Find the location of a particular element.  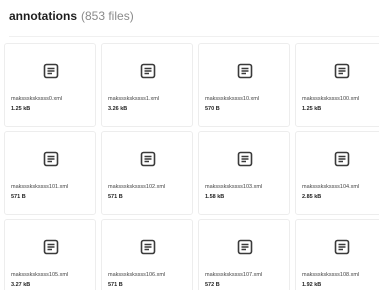

folder-header: annotations (853 files) is located at coordinates (71, 16).